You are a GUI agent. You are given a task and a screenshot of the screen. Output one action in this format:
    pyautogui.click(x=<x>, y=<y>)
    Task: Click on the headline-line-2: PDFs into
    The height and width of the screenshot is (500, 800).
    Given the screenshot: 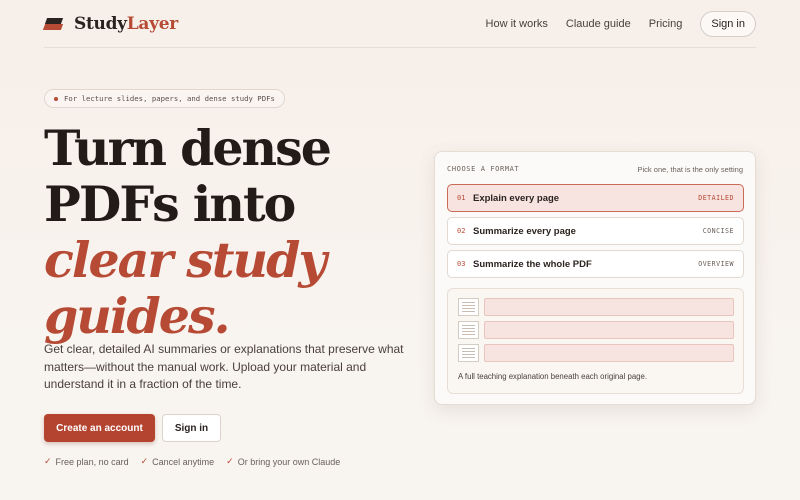 What is the action you would take?
    pyautogui.click(x=170, y=204)
    